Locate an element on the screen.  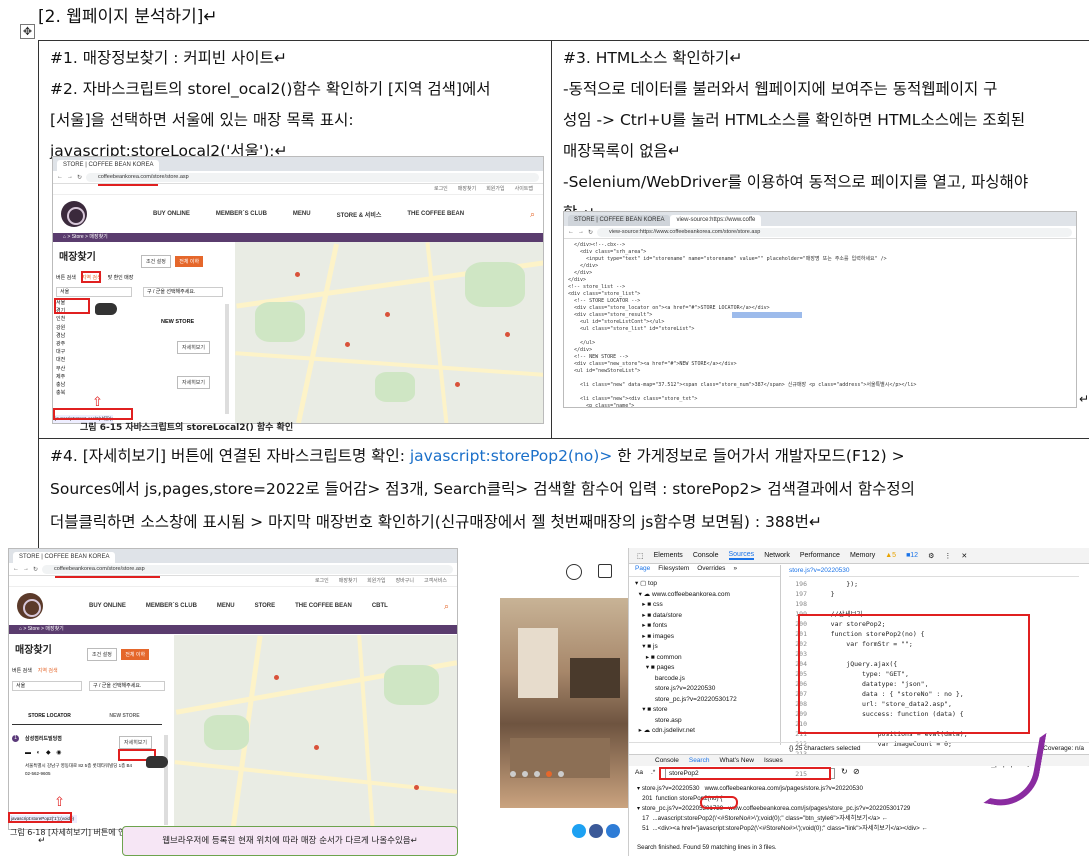
city-option: 충북 is located at coordinates (68, 393).